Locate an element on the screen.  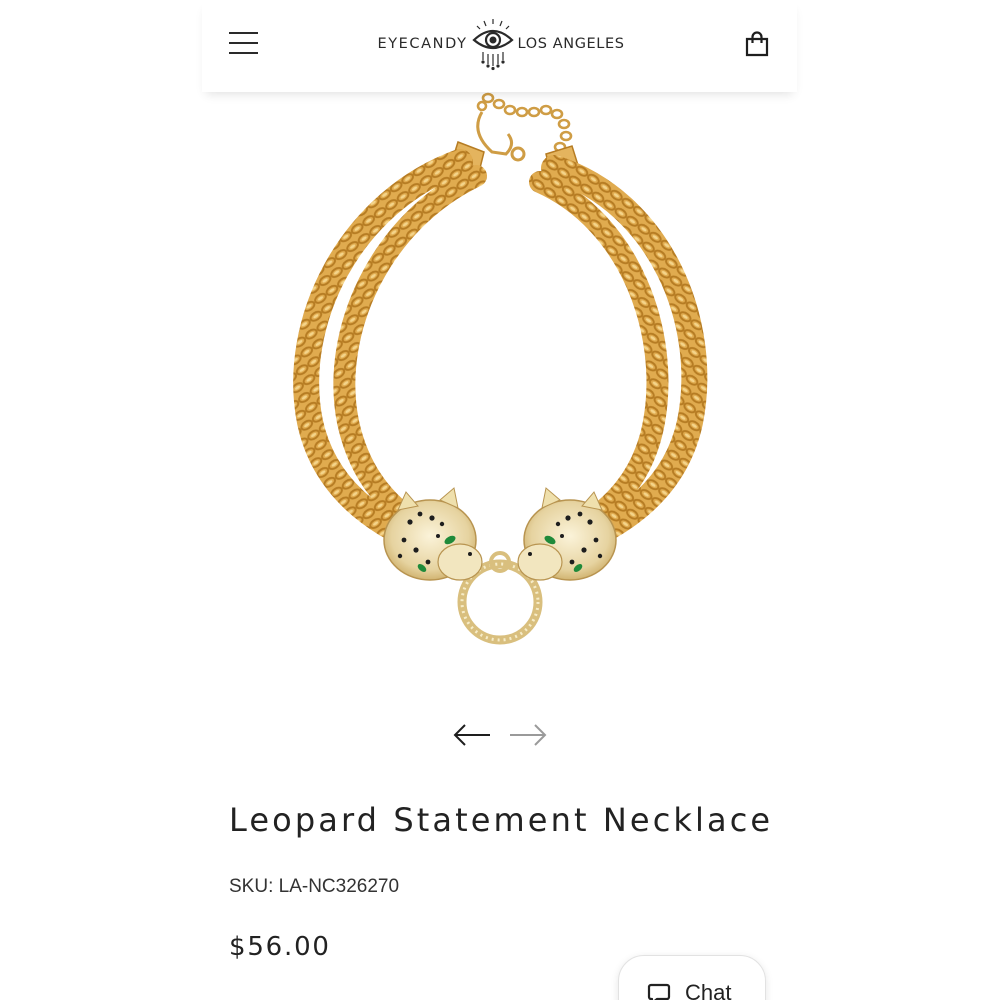
site-header: EYECANDY LOS ANGELES is located at coordinates (499, 46).